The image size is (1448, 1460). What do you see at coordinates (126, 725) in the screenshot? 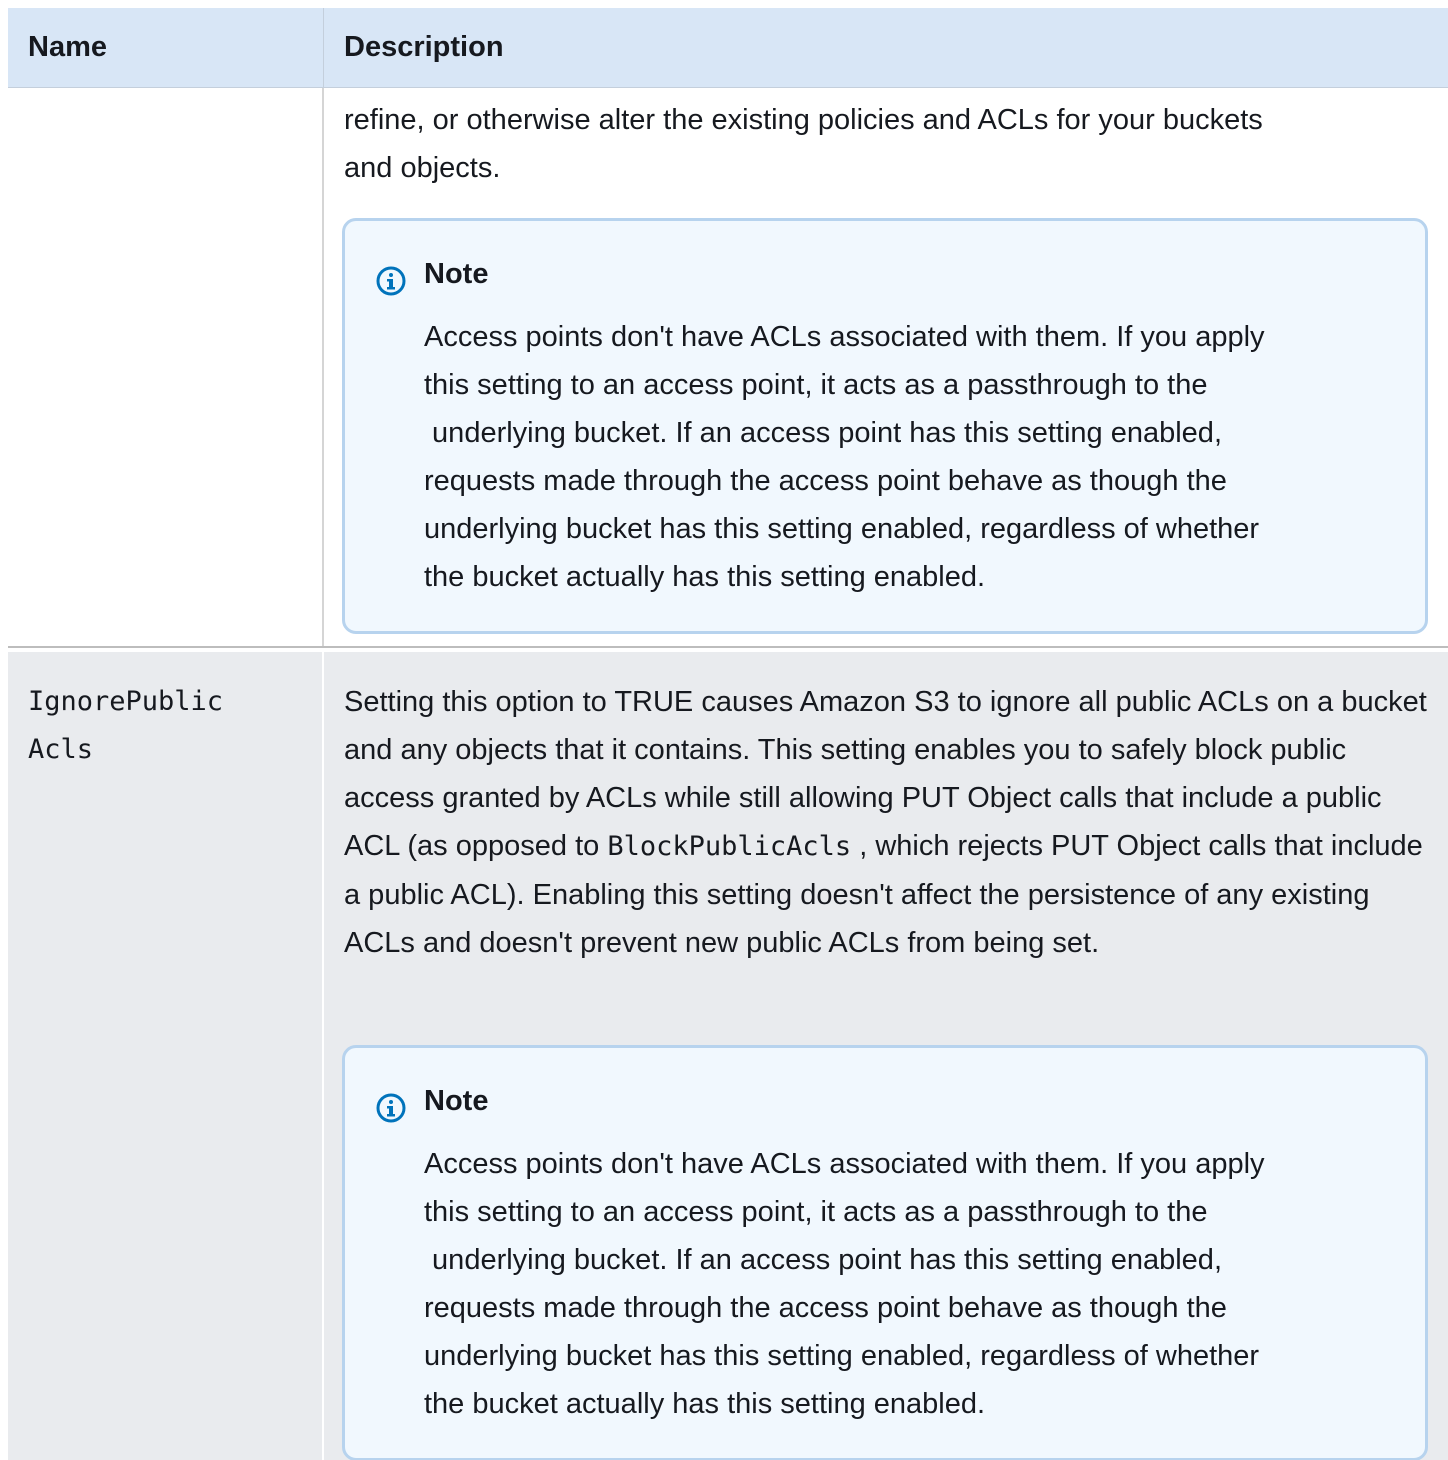
I see `setting-name: IgnorePublicAcls` at bounding box center [126, 725].